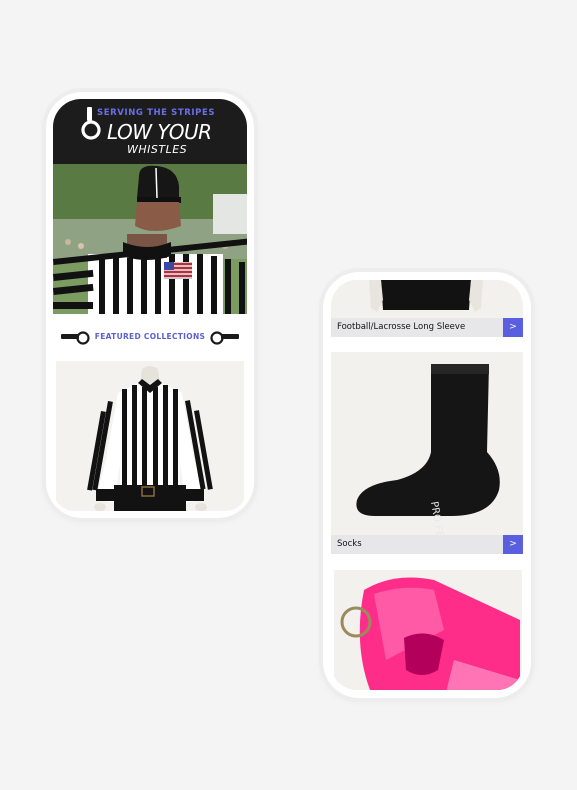  What do you see at coordinates (401, 327) in the screenshot?
I see `product-name: Football/Lacrosse Long Sleeve` at bounding box center [401, 327].